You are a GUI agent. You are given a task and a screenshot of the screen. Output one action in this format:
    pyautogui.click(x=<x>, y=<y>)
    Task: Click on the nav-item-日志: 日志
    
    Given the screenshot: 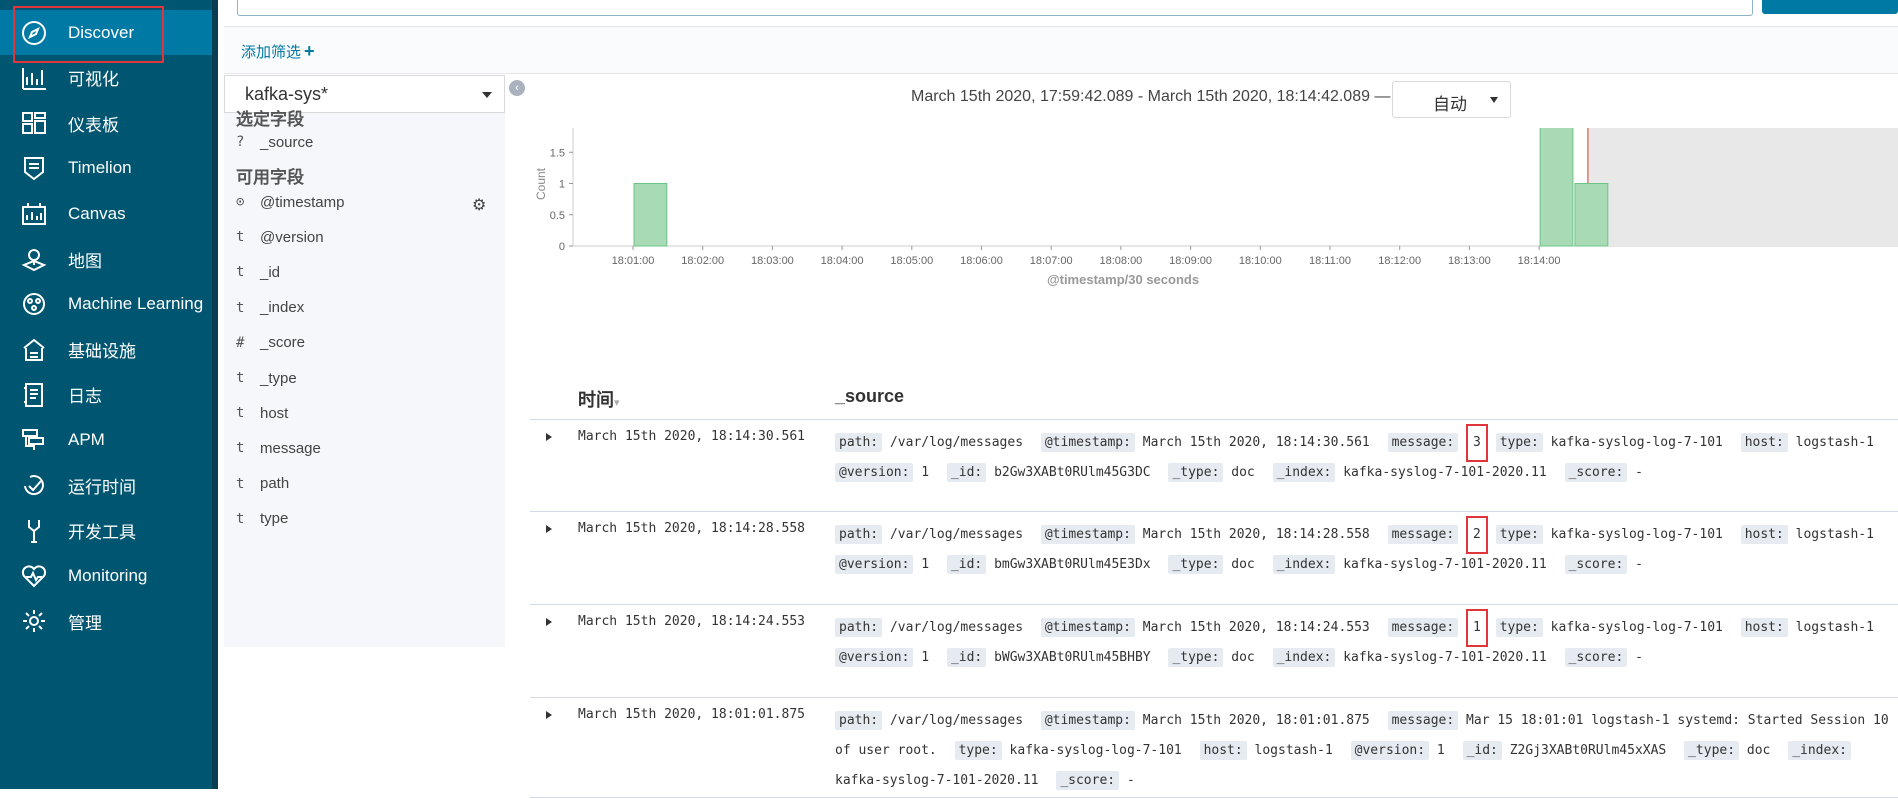 What is the action you would take?
    pyautogui.click(x=106, y=394)
    